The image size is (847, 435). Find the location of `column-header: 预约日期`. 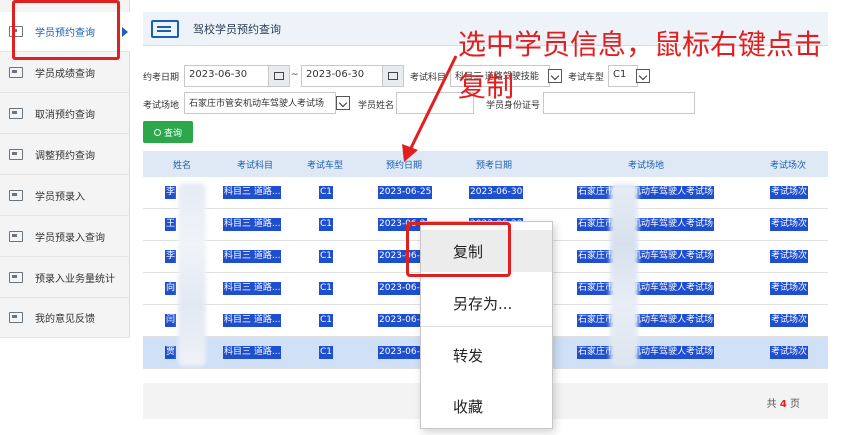

column-header: 预约日期 is located at coordinates (404, 166).